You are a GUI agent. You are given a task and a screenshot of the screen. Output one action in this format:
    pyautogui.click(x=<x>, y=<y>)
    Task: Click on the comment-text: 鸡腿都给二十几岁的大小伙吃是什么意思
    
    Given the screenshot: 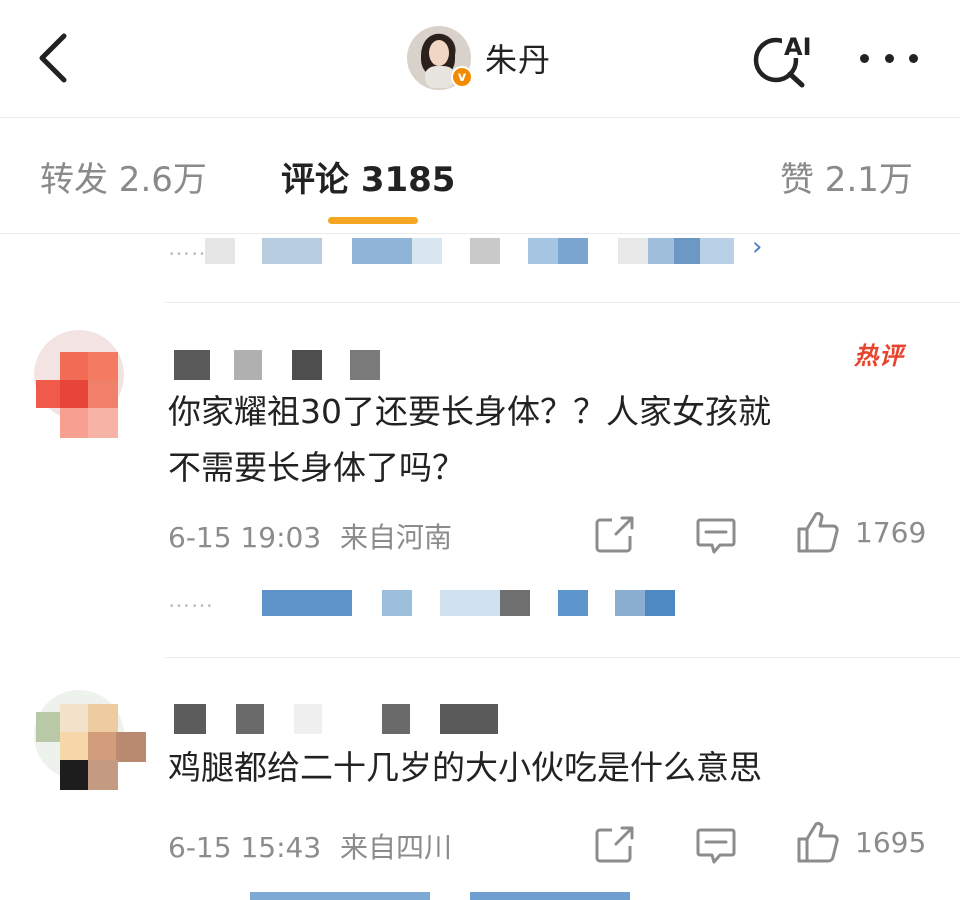 What is the action you would take?
    pyautogui.click(x=548, y=768)
    